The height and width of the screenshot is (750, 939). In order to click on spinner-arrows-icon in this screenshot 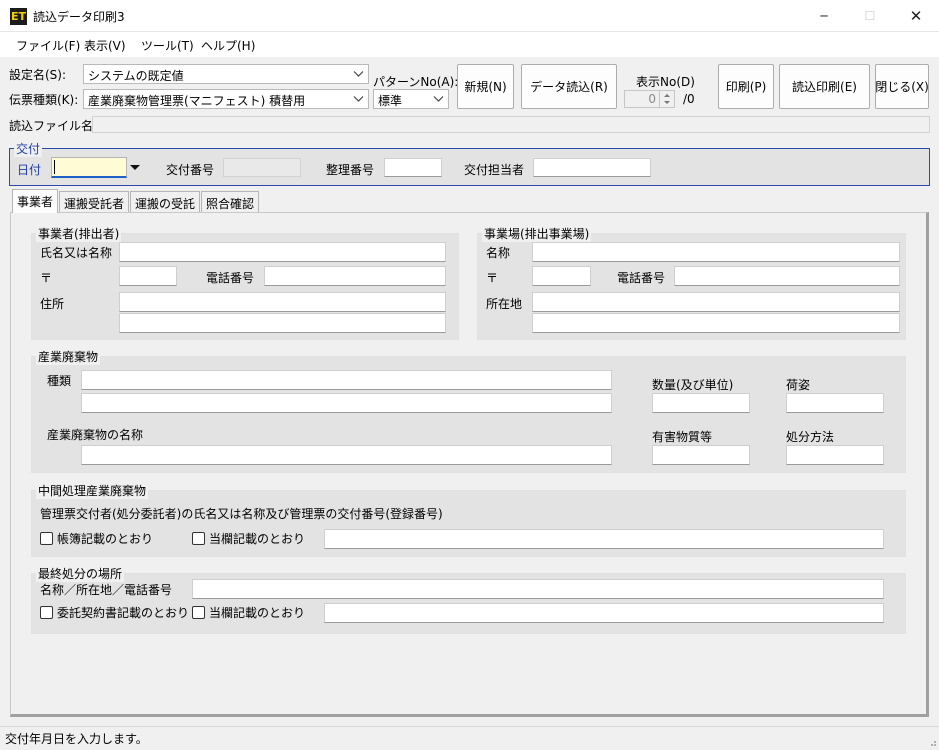, I will do `click(666, 99)`.